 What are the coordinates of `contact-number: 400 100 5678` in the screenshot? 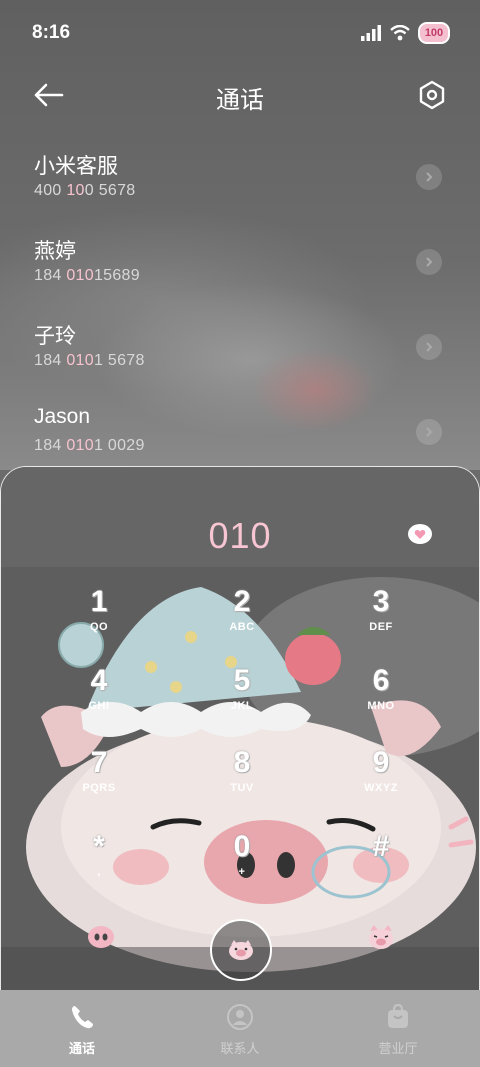 It's located at (85, 190).